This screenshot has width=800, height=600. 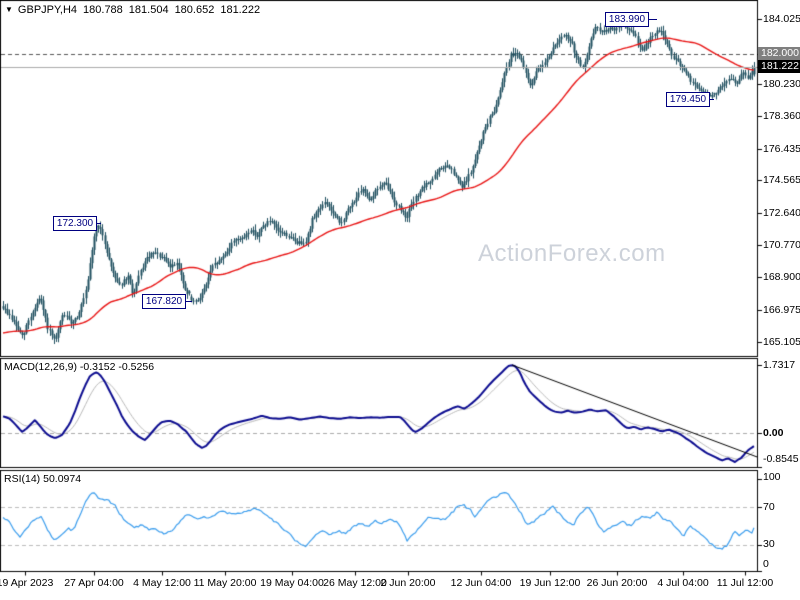 I want to click on actionforex-watermark: ActionForex.com, so click(x=572, y=253).